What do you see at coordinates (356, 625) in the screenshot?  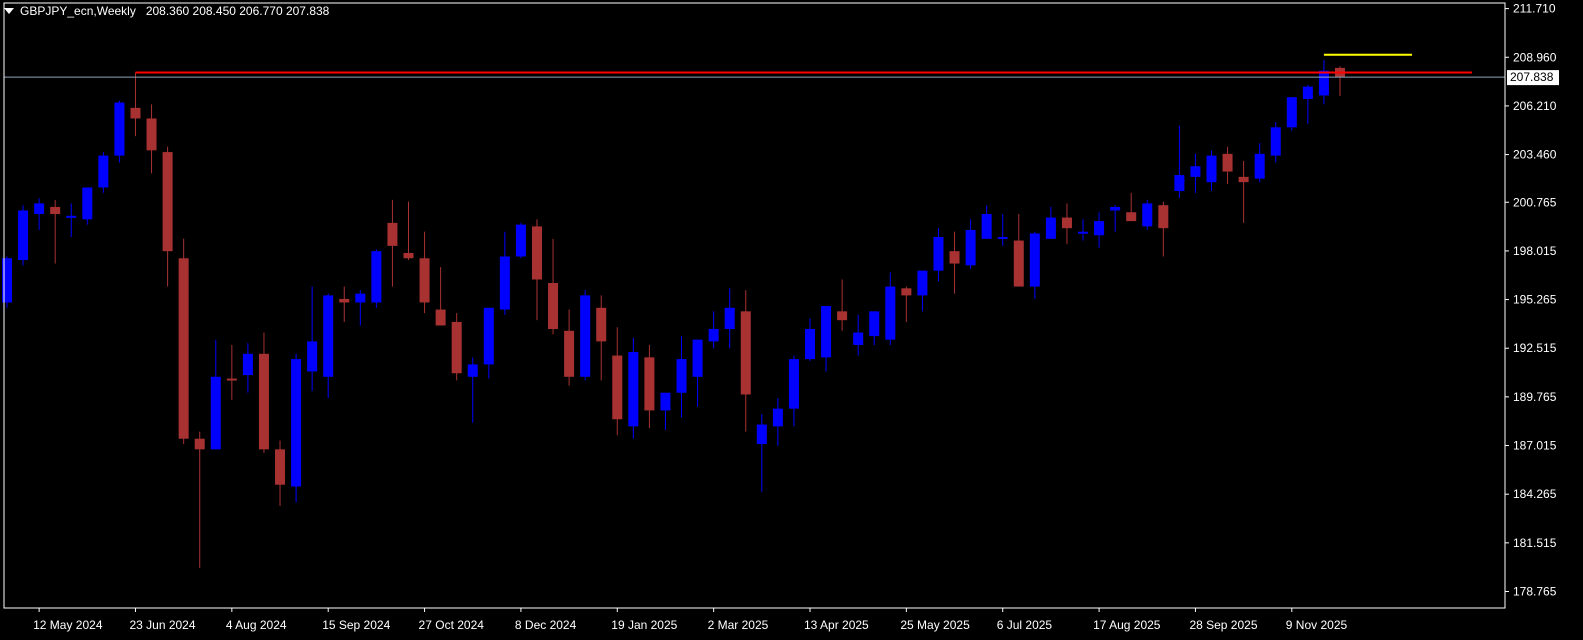 I see `x-tick-label: 15 Sep 2024` at bounding box center [356, 625].